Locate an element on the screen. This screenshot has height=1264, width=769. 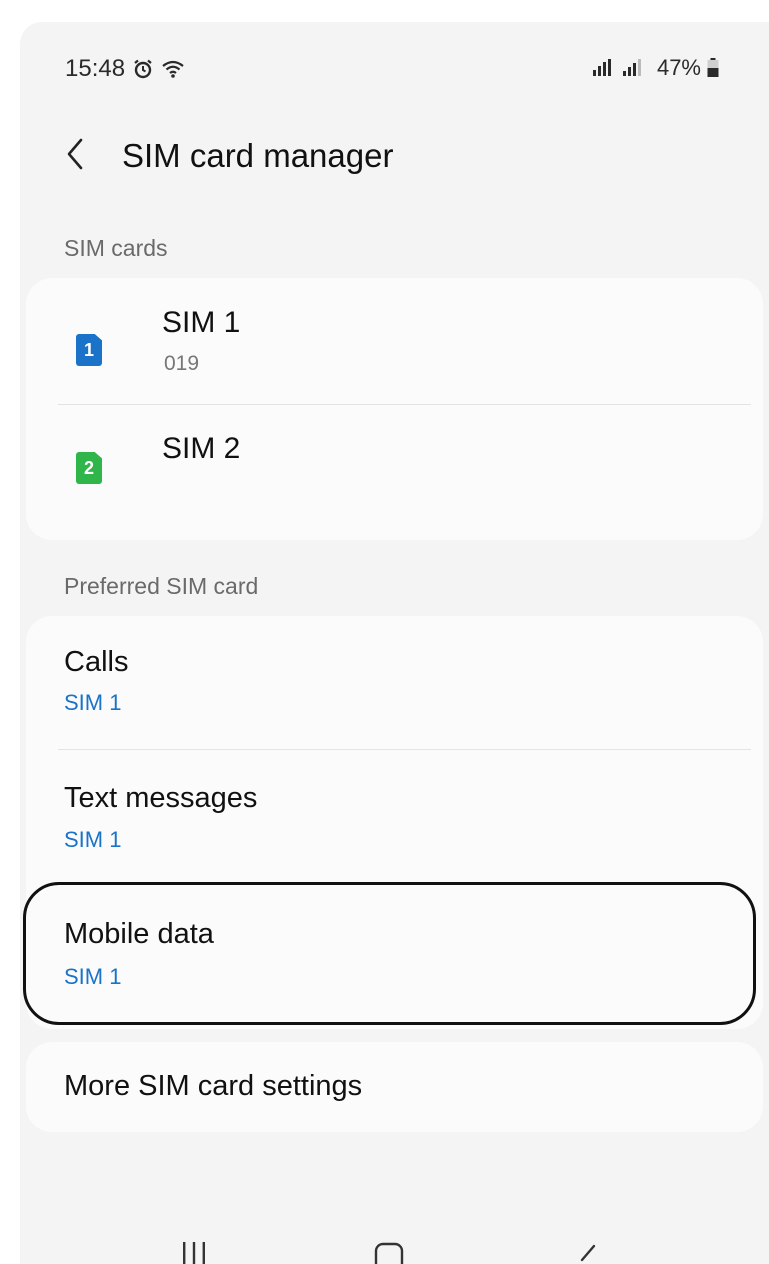
section-label-sim-cards: SIM cards is located at coordinates (116, 248).